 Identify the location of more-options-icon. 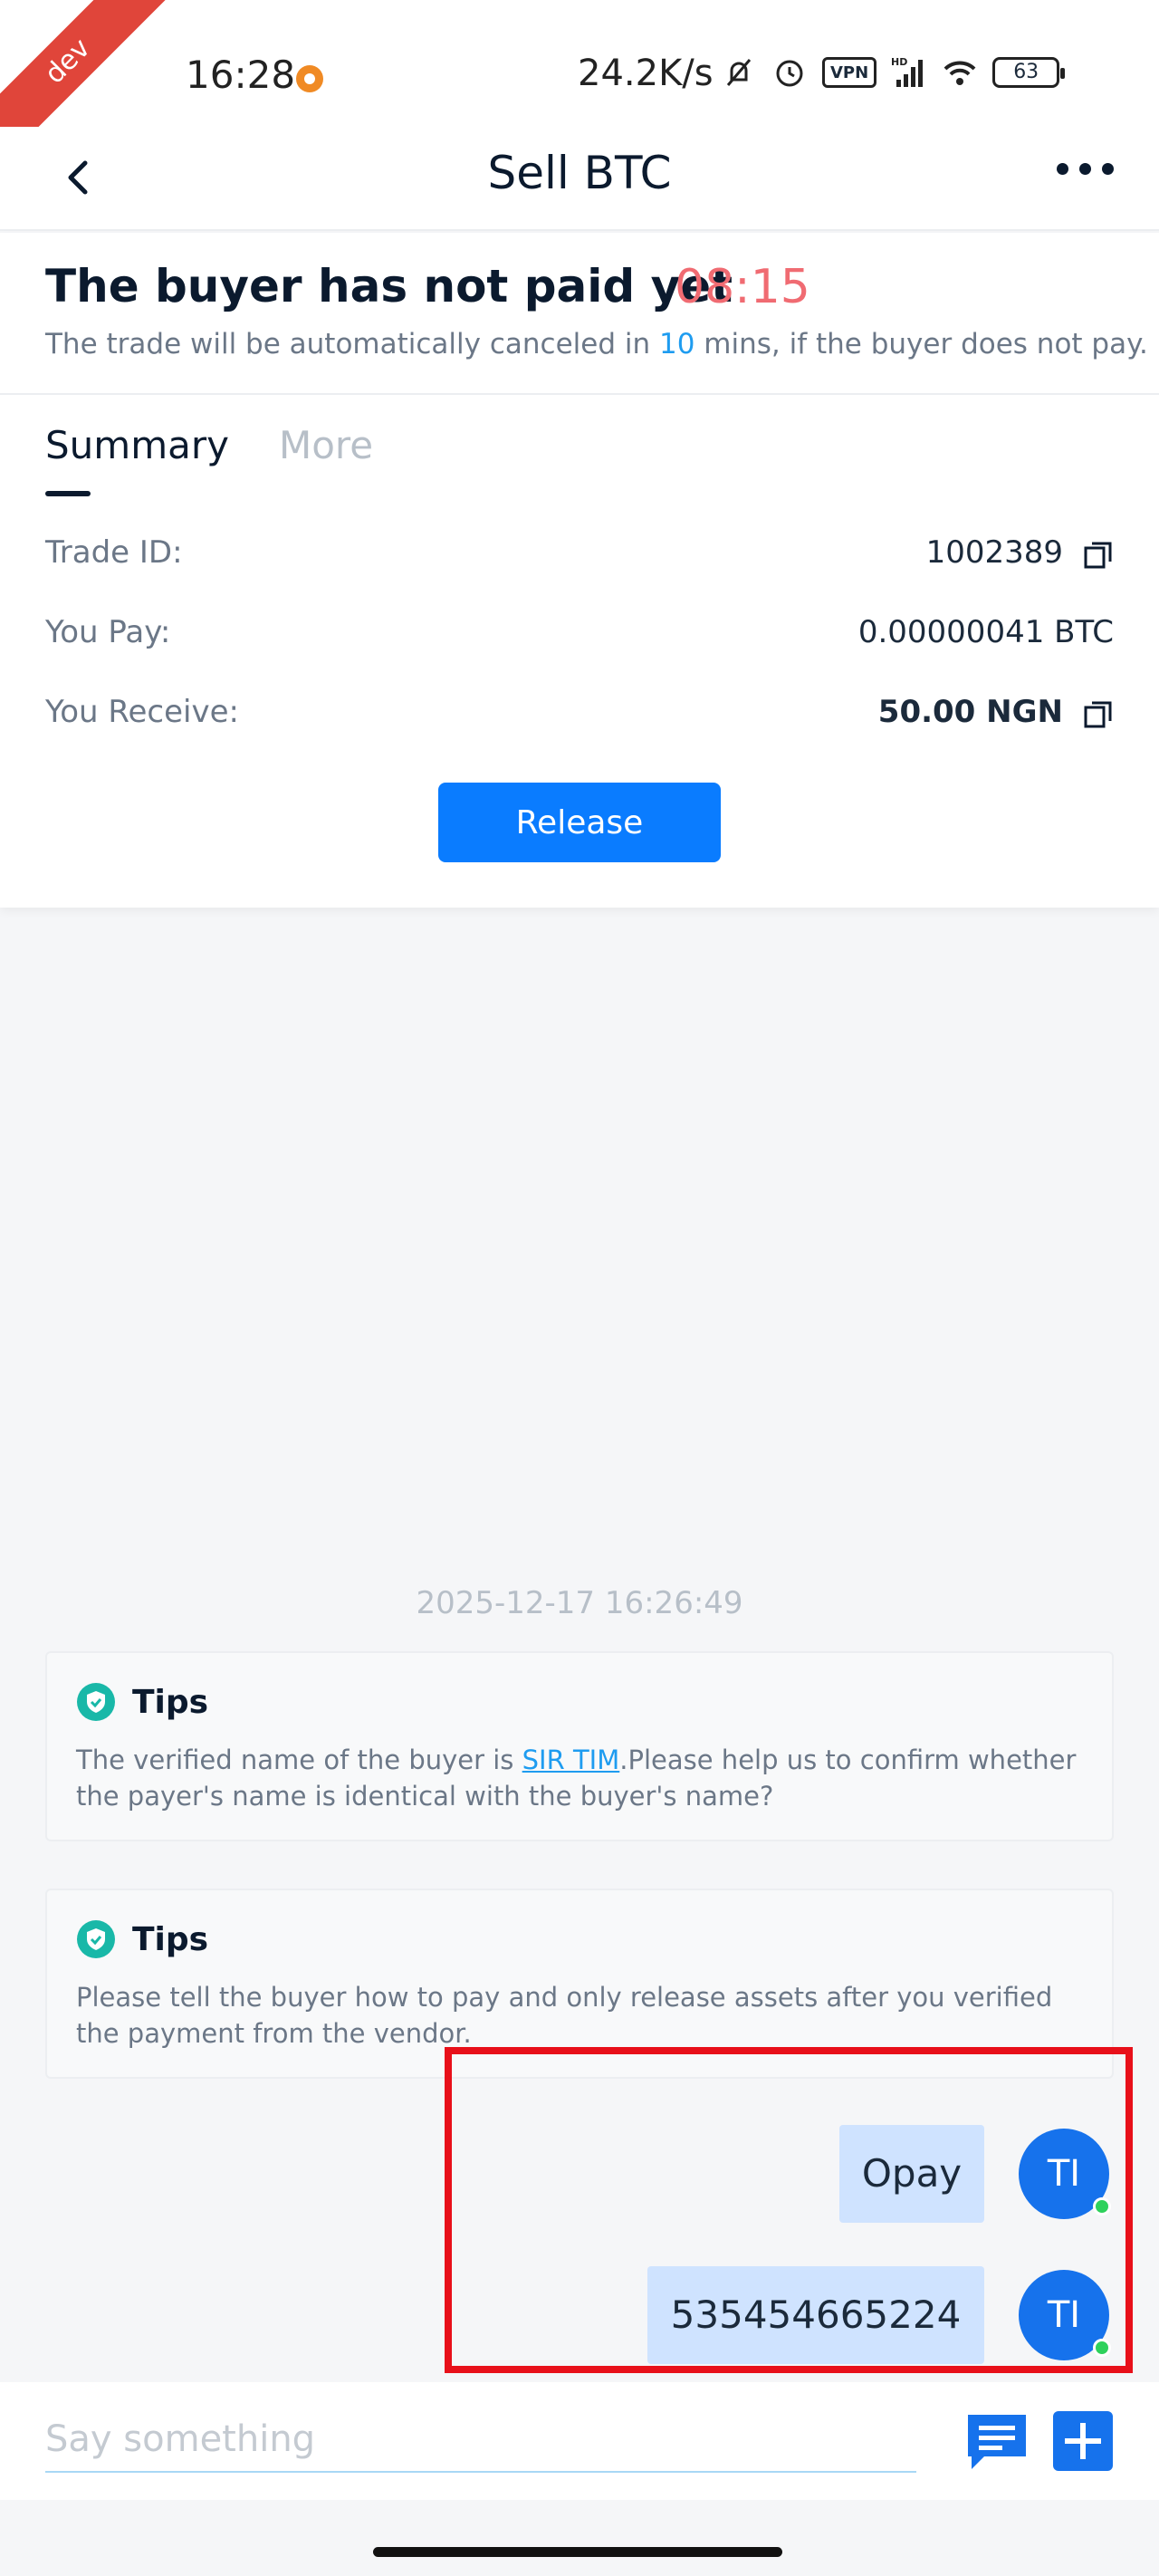
(1085, 169).